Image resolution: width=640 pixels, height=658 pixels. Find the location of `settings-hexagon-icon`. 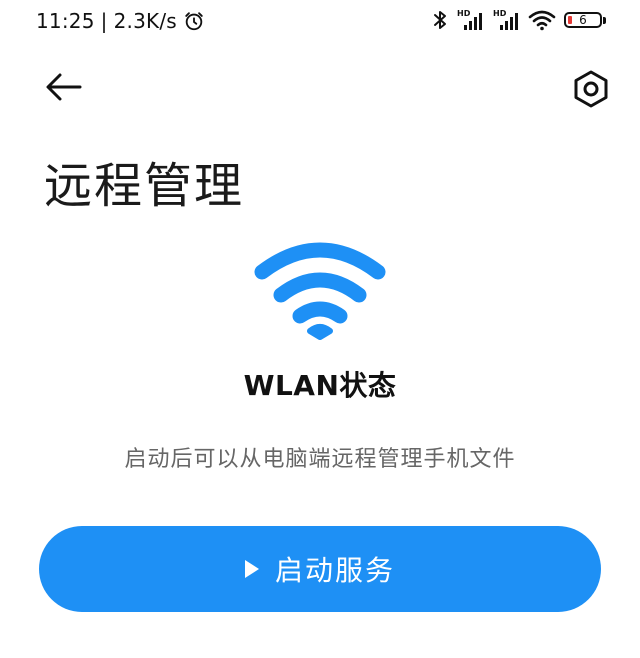

settings-hexagon-icon is located at coordinates (591, 89).